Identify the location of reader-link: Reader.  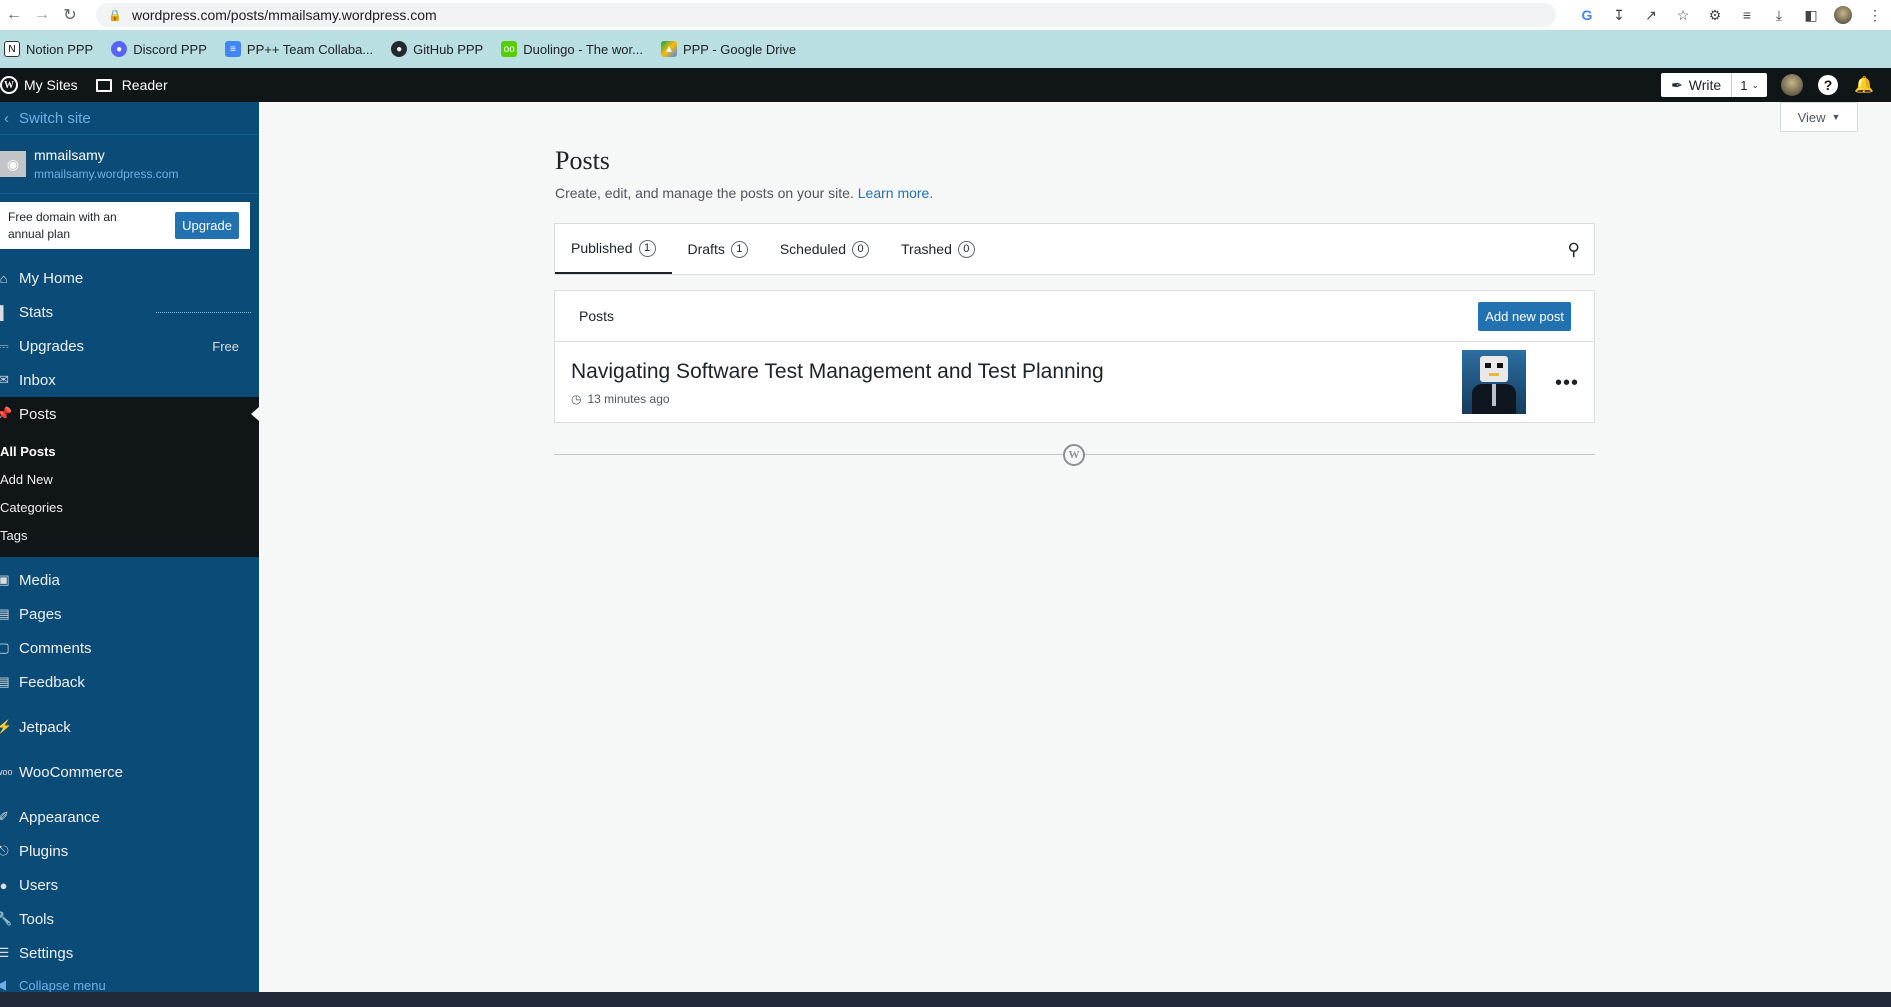
(133, 85).